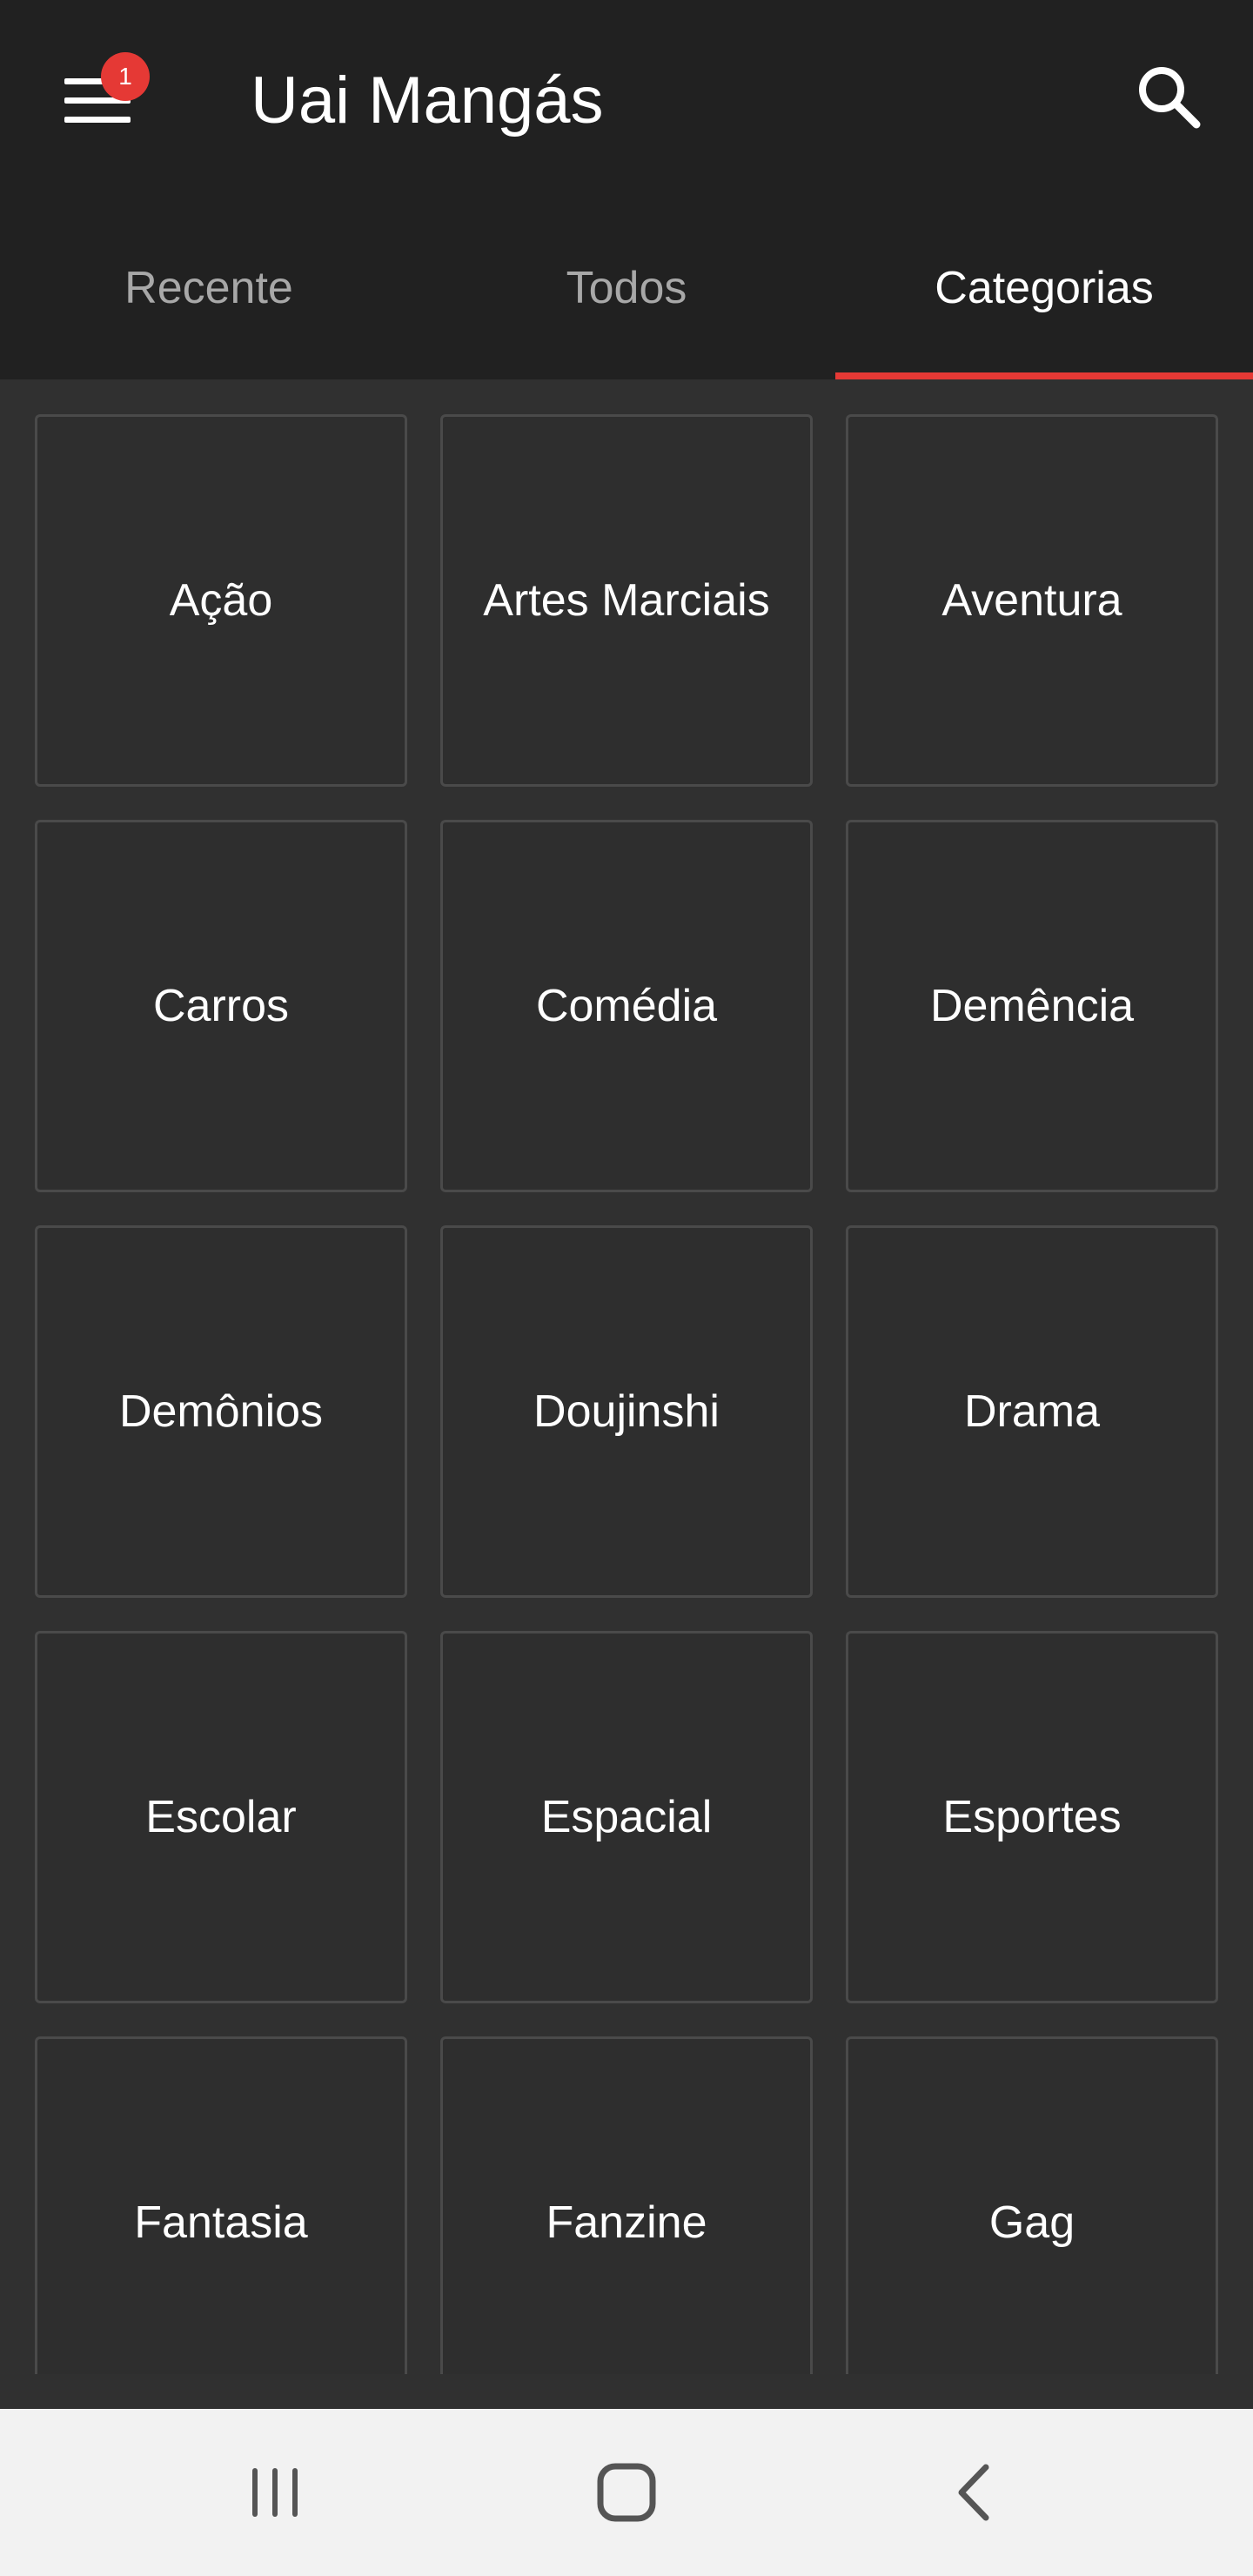 The width and height of the screenshot is (1253, 2576). Describe the element at coordinates (221, 1006) in the screenshot. I see `category-card-carros: Carros` at that location.